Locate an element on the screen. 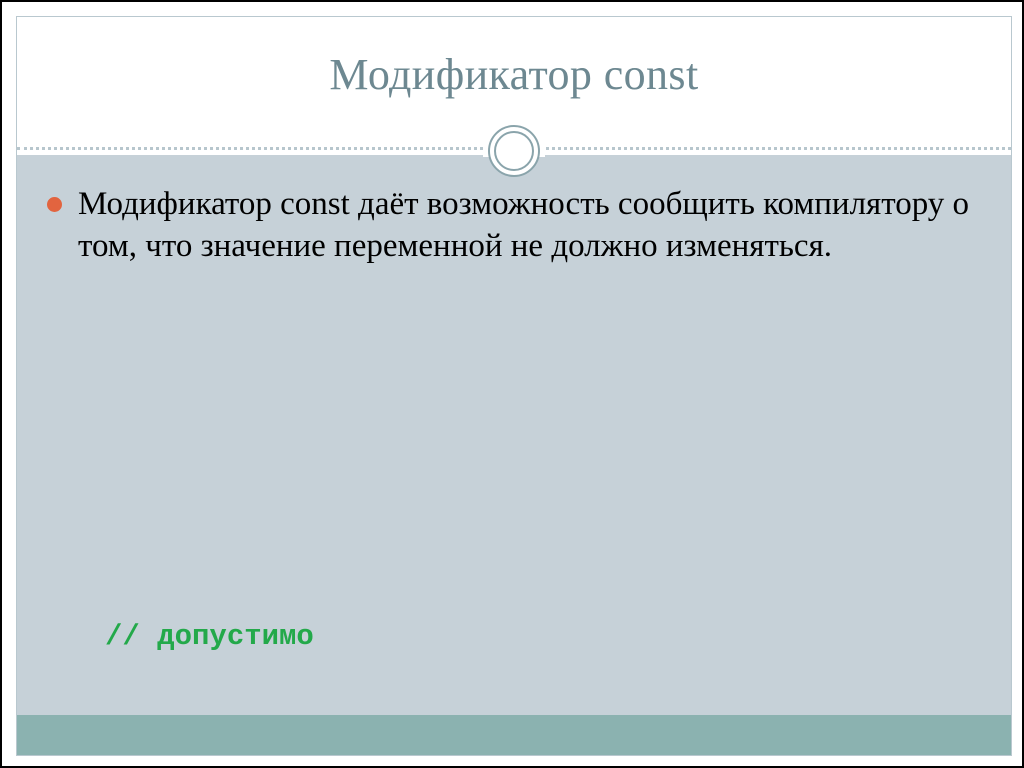 This screenshot has height=768, width=1024. circle-ornament-icon is located at coordinates (514, 151).